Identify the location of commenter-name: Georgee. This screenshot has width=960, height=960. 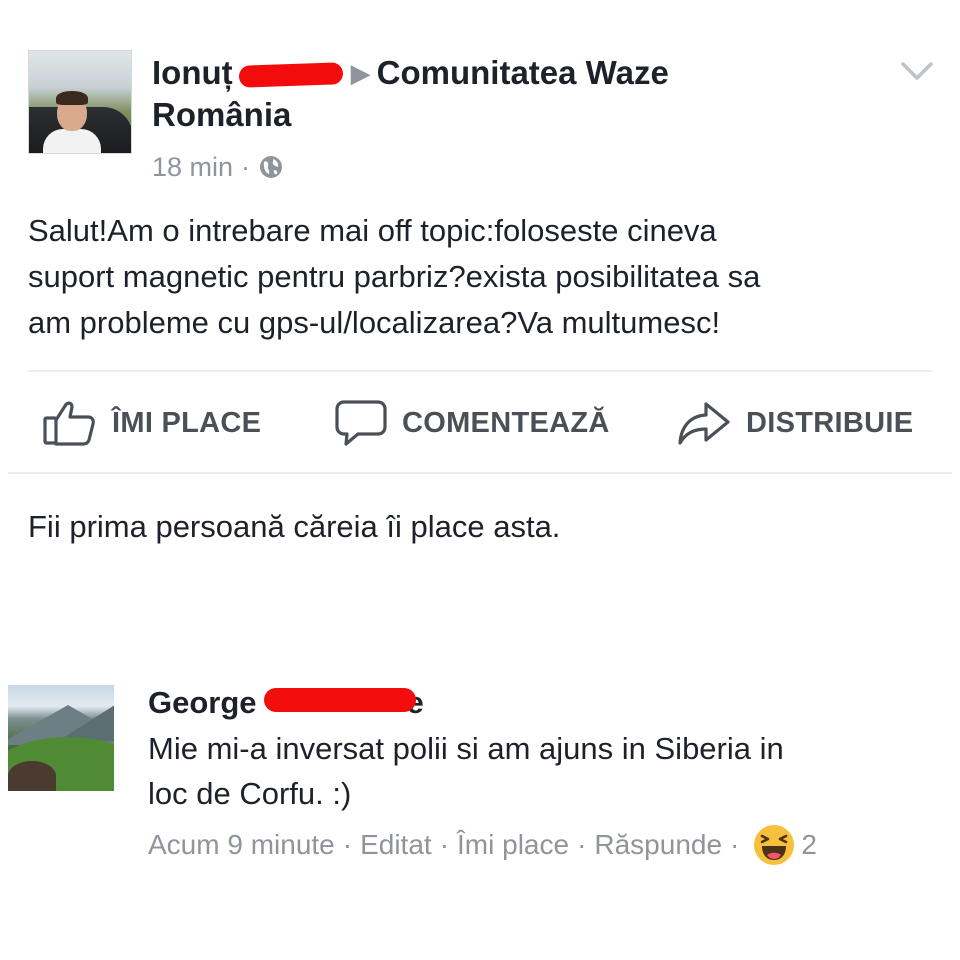
(286, 703).